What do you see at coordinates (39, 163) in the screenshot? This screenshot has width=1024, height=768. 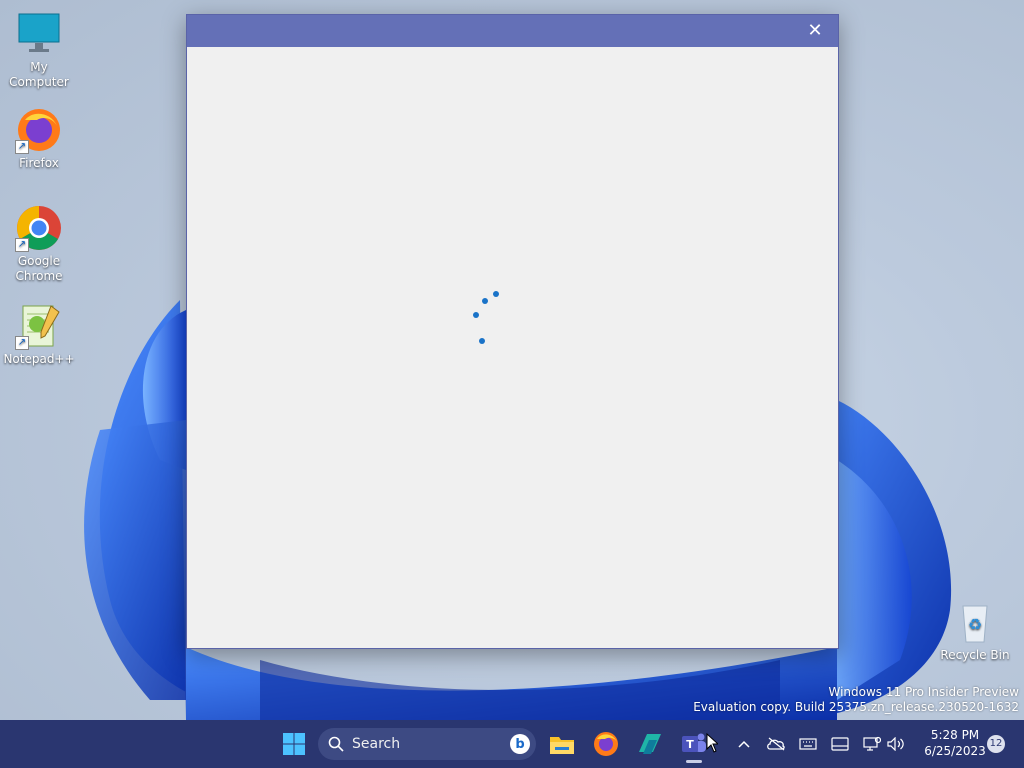 I see `desktop-icon-label: Firefox` at bounding box center [39, 163].